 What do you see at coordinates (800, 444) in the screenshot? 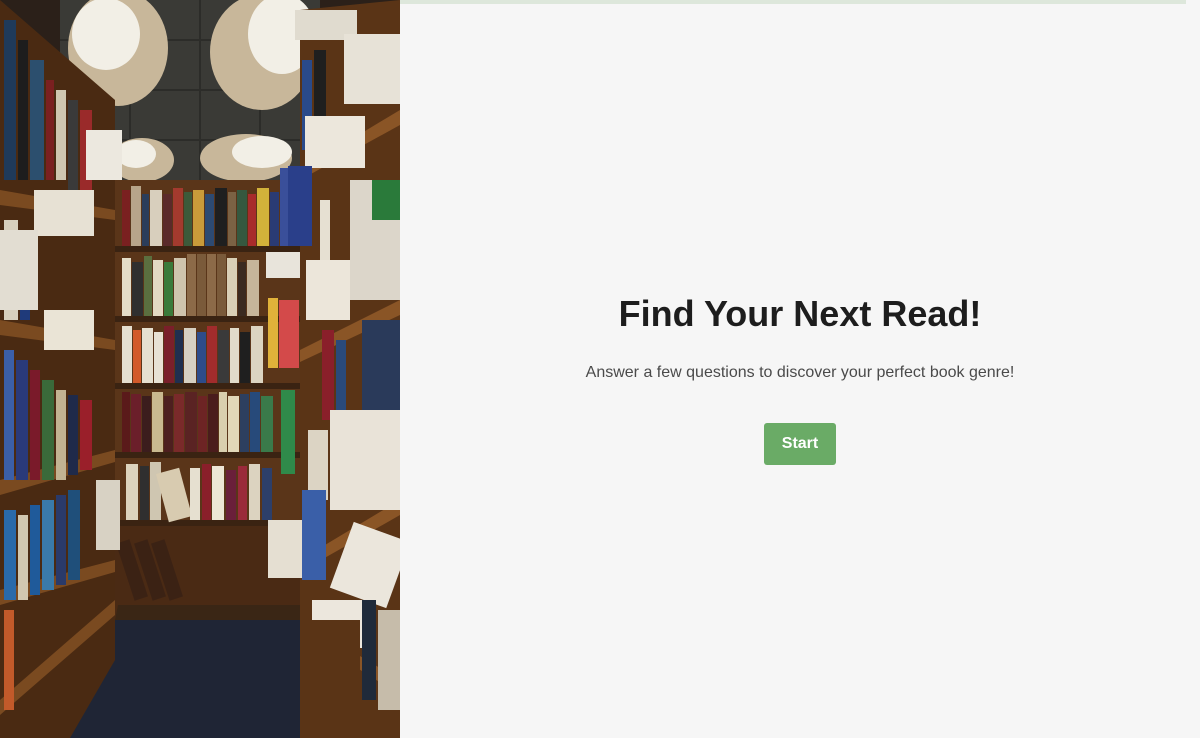
I see `start-button: Start` at bounding box center [800, 444].